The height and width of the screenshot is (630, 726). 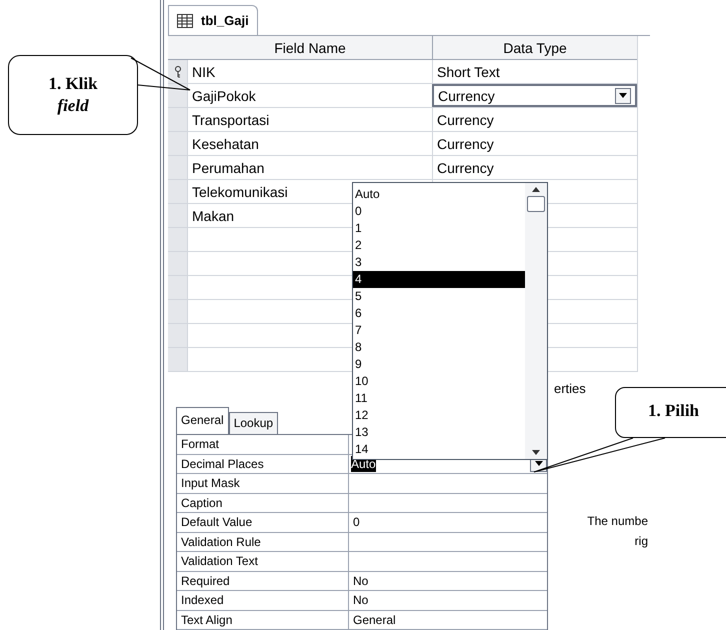 I want to click on field-name-cell: Perumahan, so click(x=310, y=168).